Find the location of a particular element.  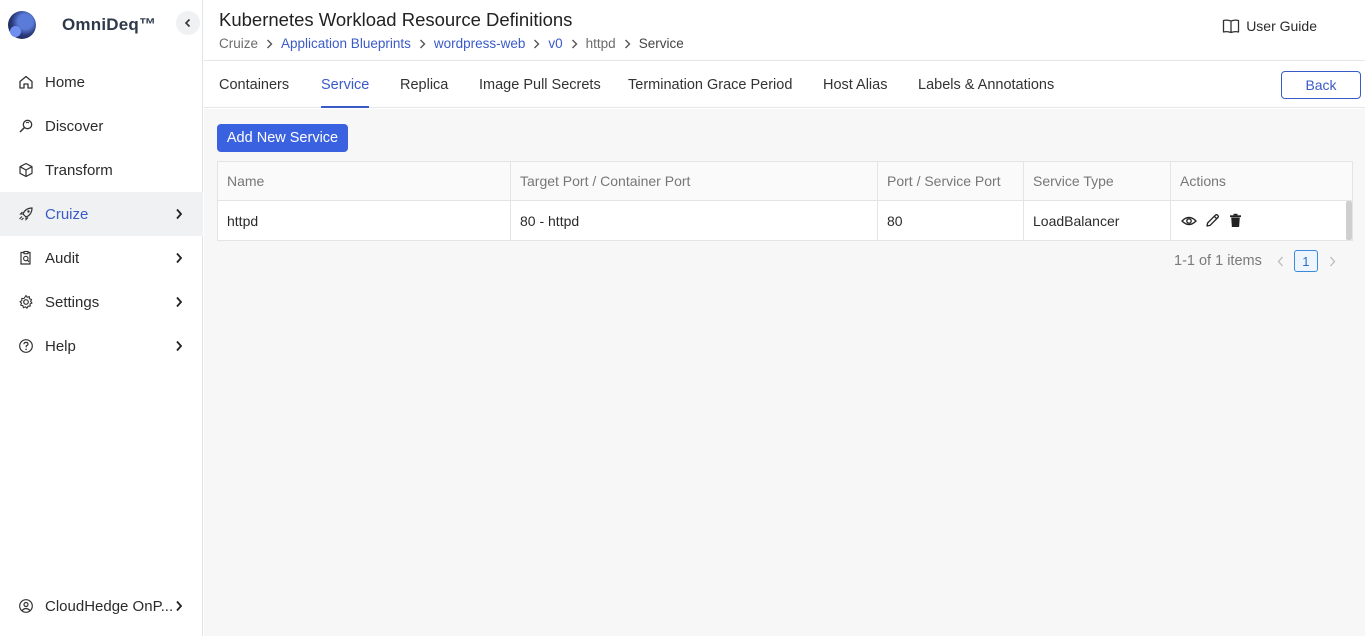

pagination: 1-1 of 1 items 1 is located at coordinates (1257, 261).